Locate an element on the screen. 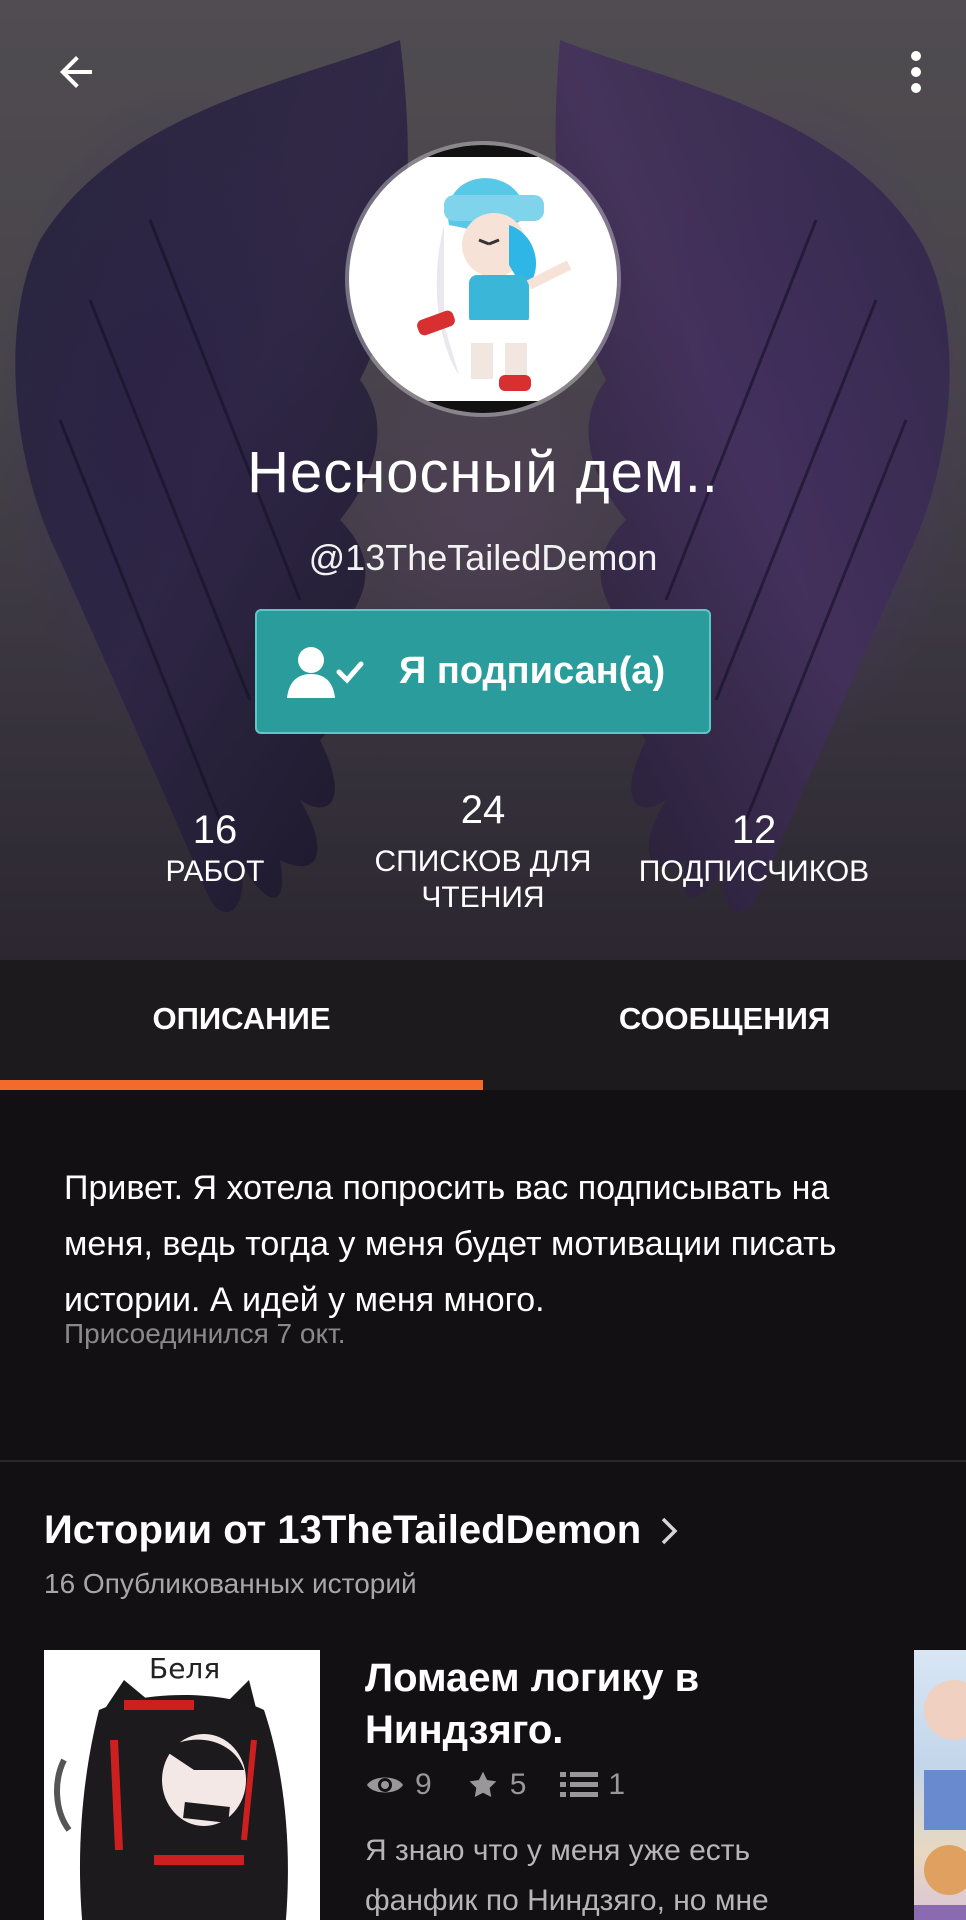  back-button is located at coordinates (76, 72).